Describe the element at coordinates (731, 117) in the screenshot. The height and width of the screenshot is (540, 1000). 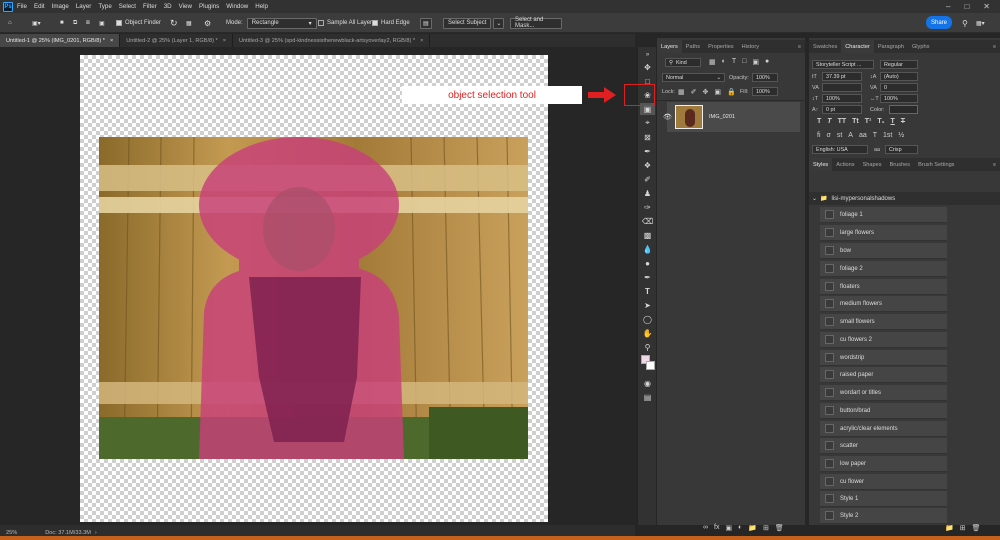
I see `layer-row: 👁 IMG_0201` at that location.